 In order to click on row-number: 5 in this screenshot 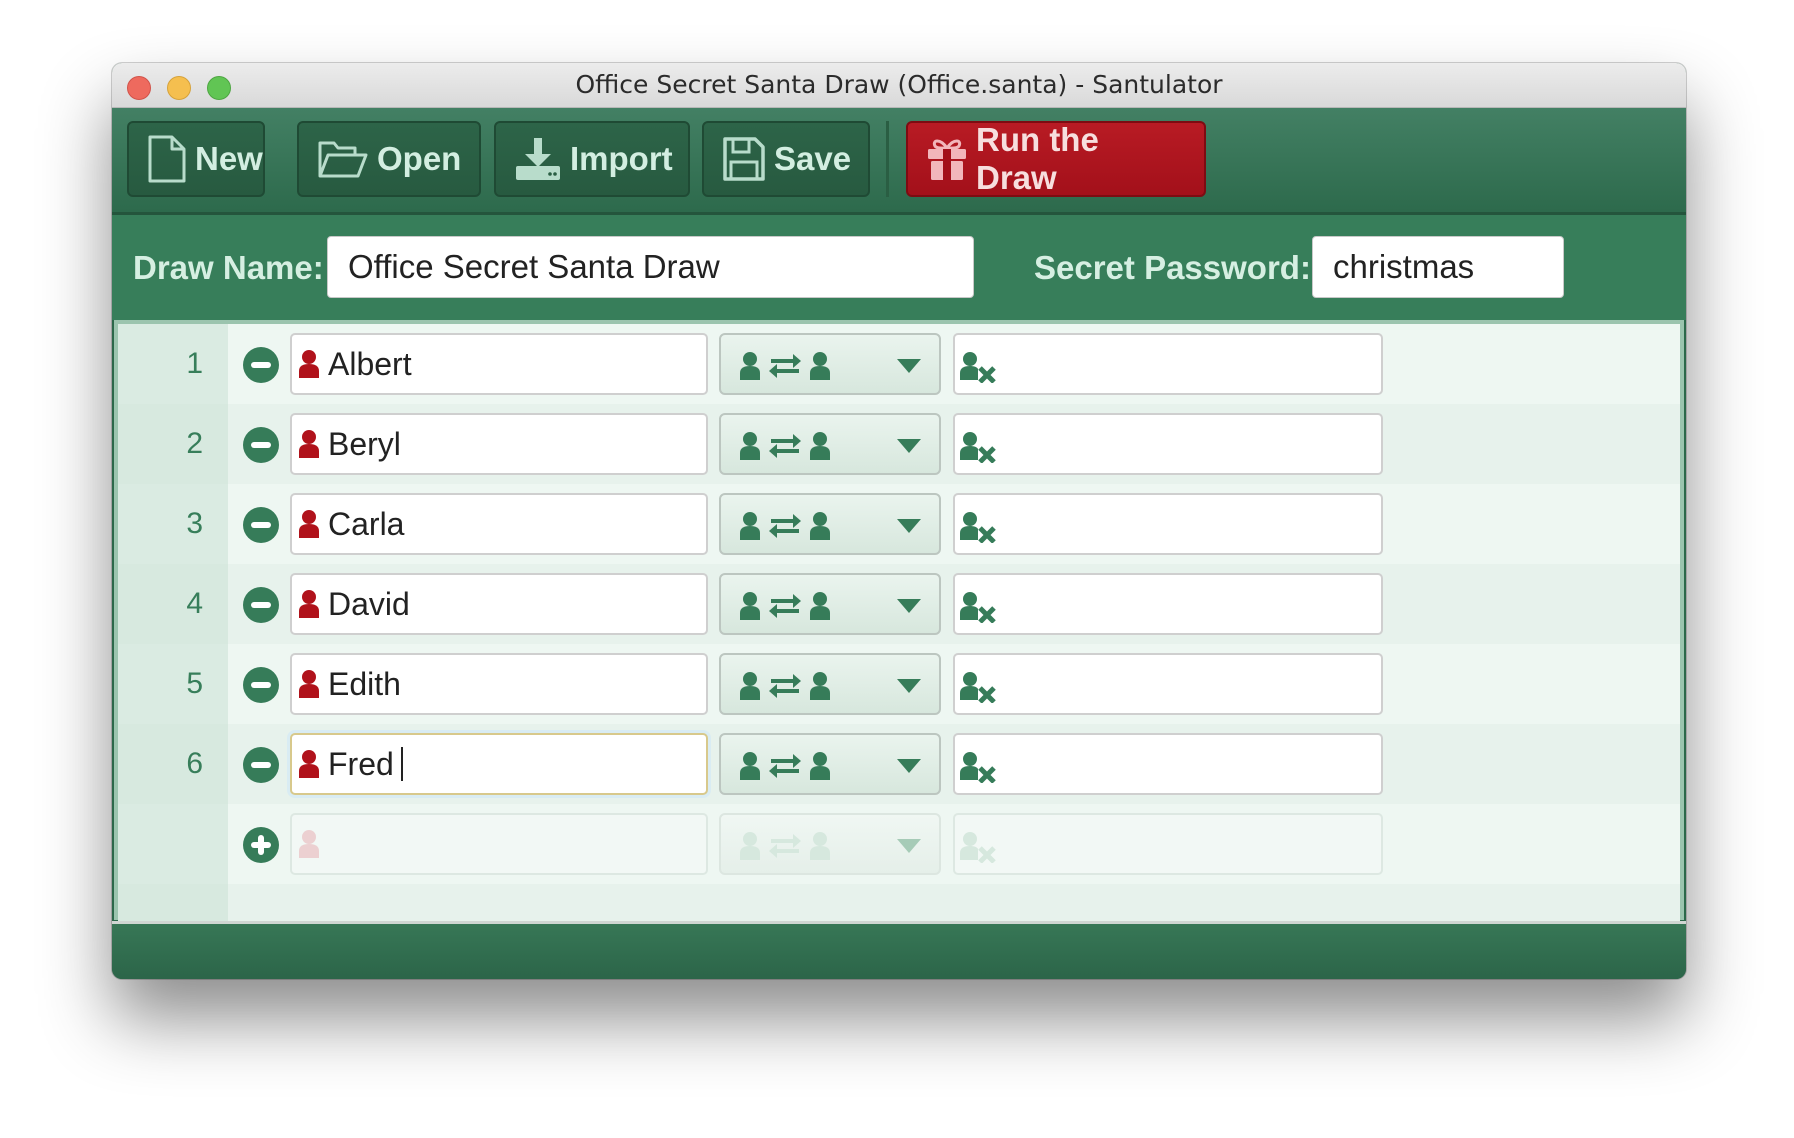, I will do `click(194, 683)`.